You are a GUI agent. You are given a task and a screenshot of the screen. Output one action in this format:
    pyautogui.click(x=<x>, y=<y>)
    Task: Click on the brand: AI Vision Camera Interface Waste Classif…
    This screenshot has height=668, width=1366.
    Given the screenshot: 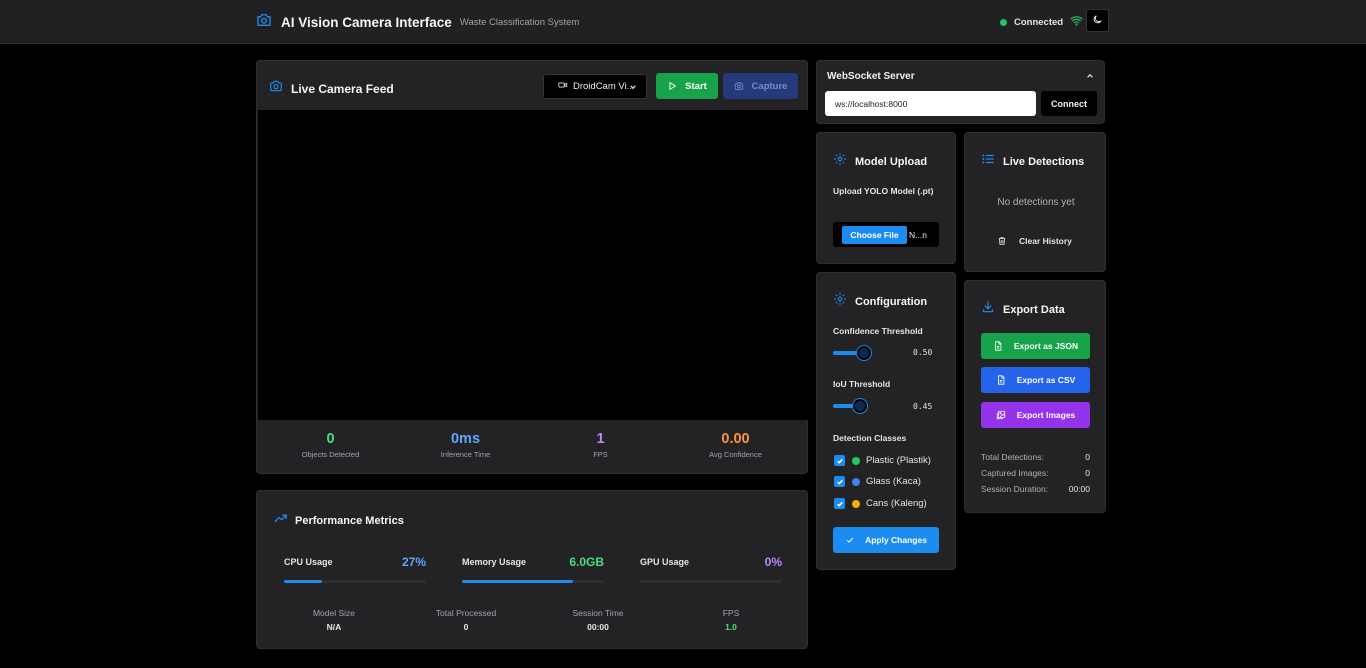 What is the action you would take?
    pyautogui.click(x=417, y=22)
    